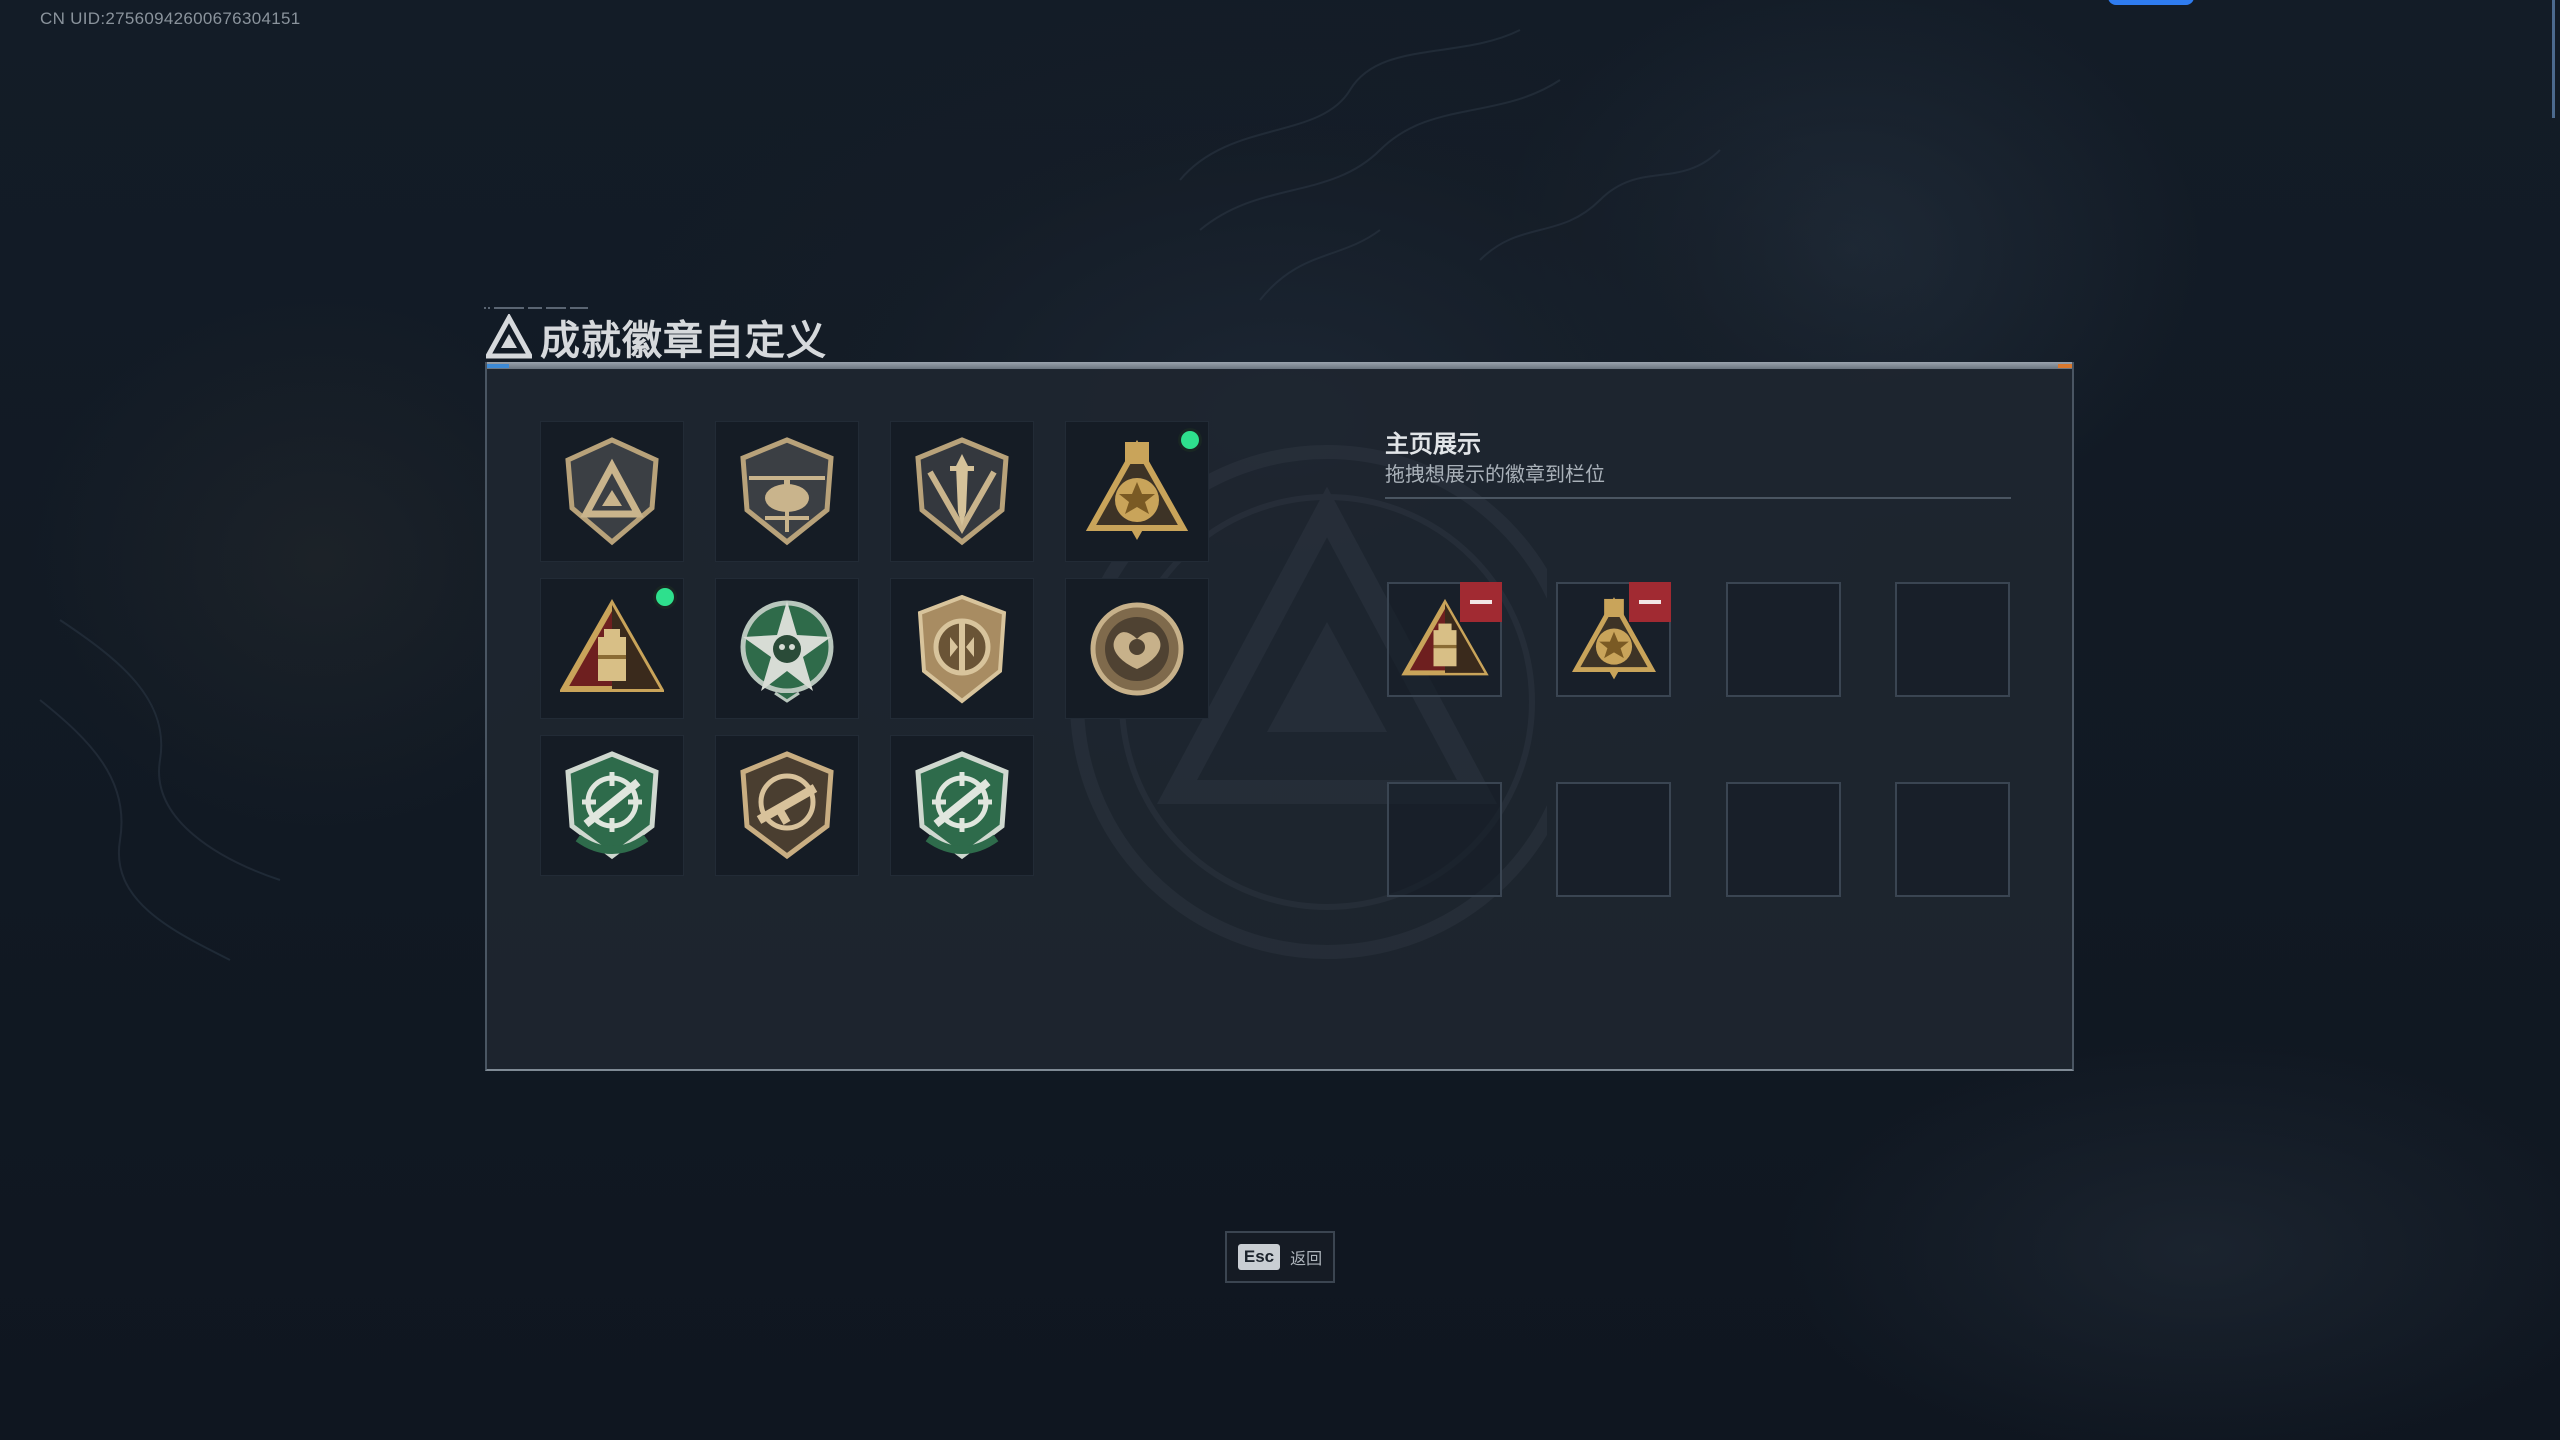 The width and height of the screenshot is (2560, 1440). Describe the element at coordinates (787, 651) in the screenshot. I see `green-skull-star-badge-icon` at that location.